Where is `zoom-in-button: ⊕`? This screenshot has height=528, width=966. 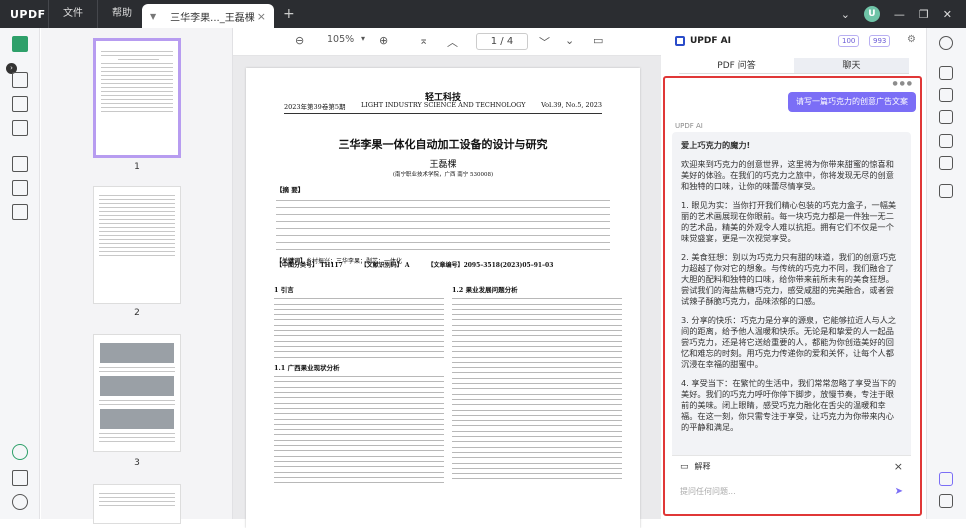
zoom-in-button: ⊕ is located at coordinates (383, 40).